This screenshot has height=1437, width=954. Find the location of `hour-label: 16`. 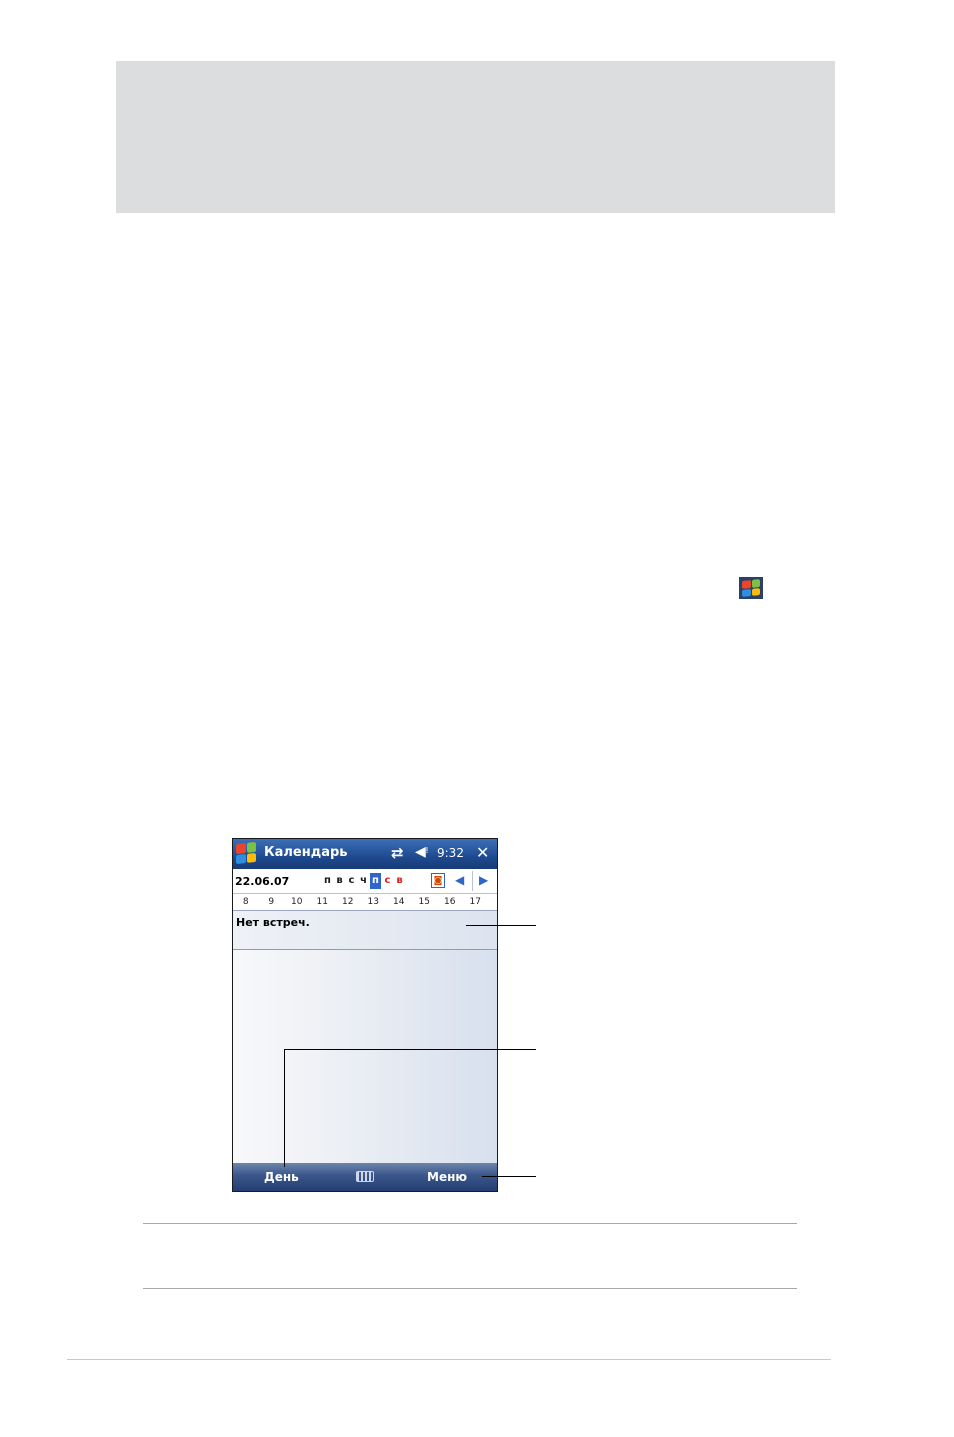

hour-label: 16 is located at coordinates (450, 902).